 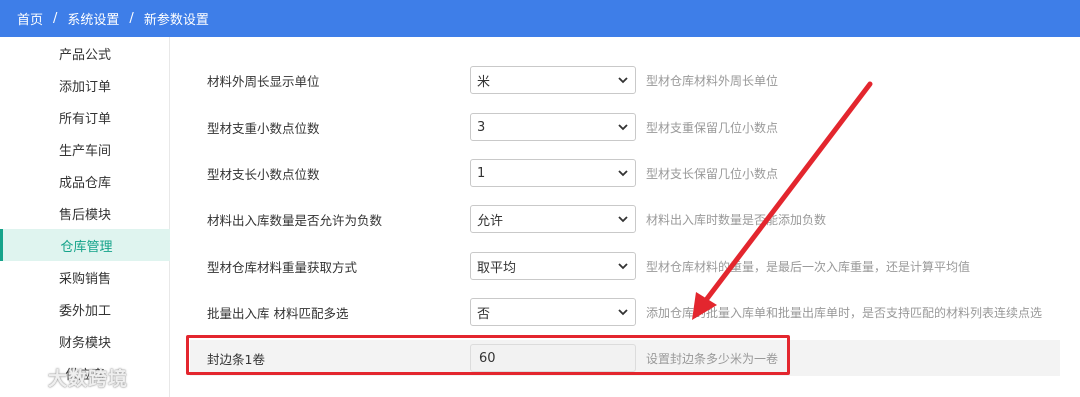 What do you see at coordinates (24, 377) in the screenshot?
I see `watermark-logo-icon` at bounding box center [24, 377].